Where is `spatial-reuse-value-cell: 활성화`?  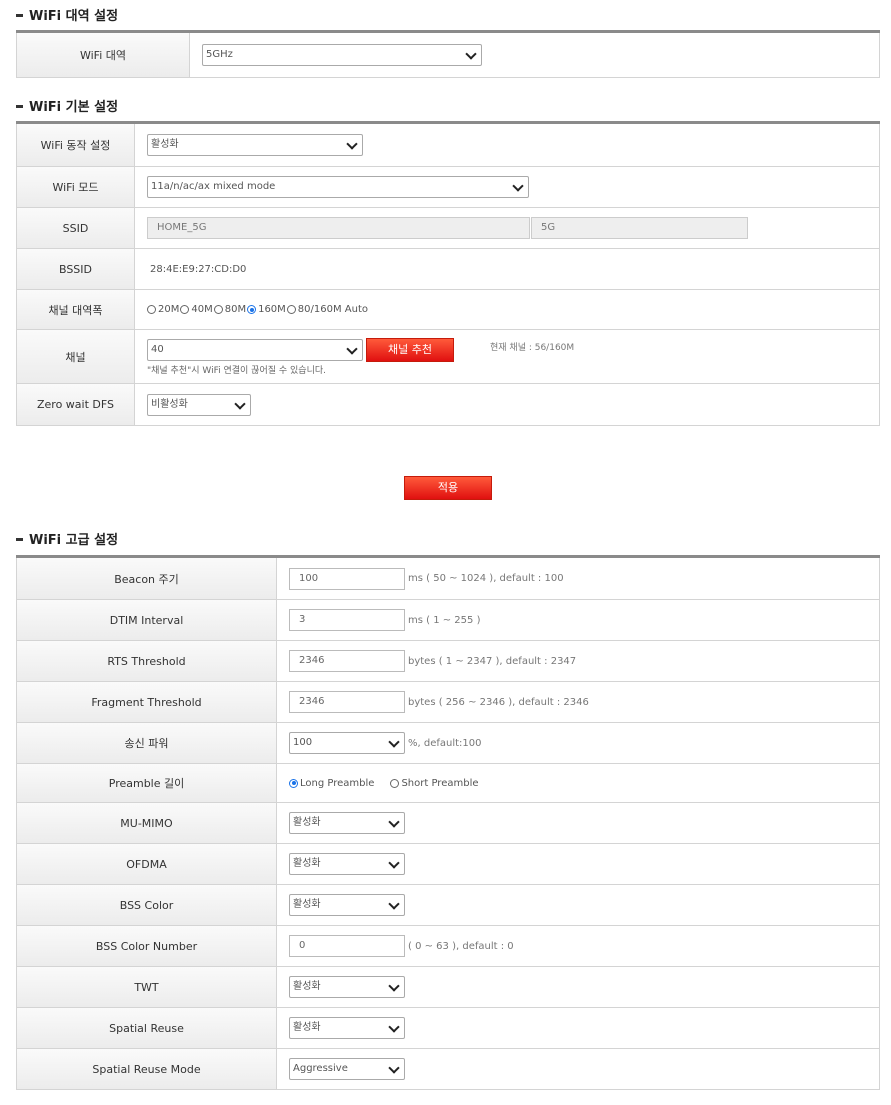 spatial-reuse-value-cell: 활성화 is located at coordinates (578, 1028).